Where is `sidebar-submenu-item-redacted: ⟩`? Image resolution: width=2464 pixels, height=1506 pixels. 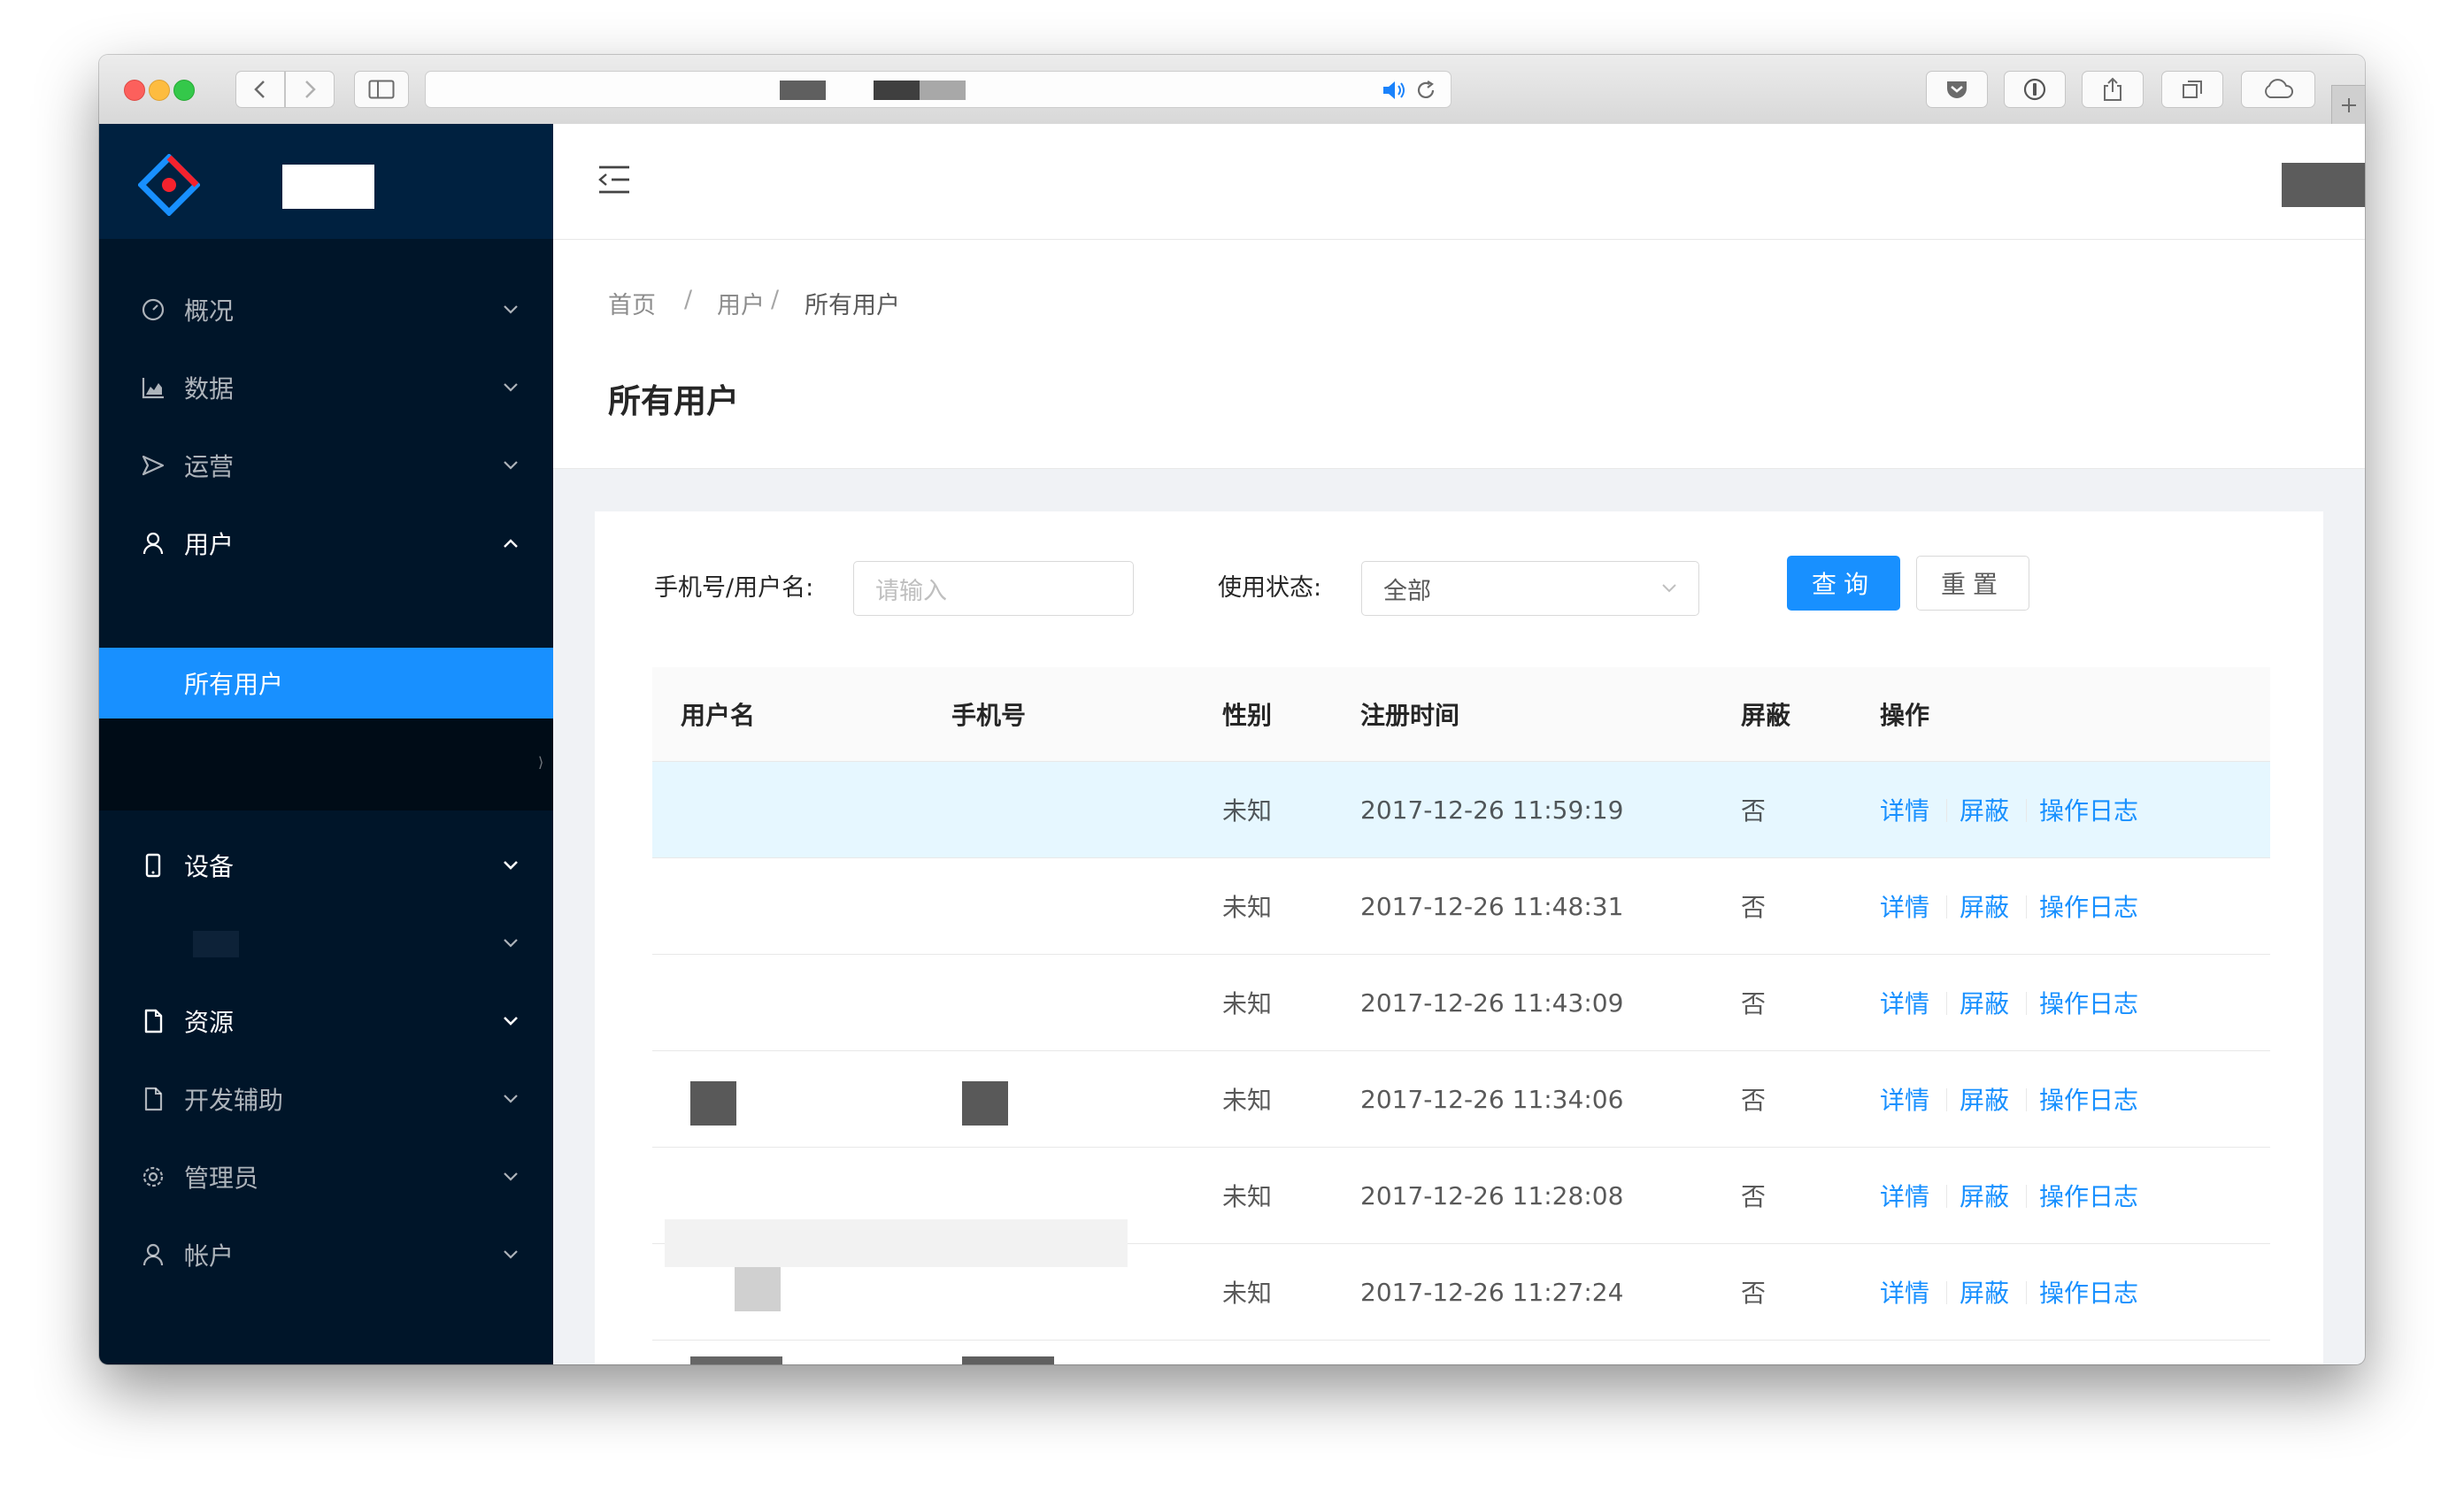
sidebar-submenu-item-redacted: ⟩ is located at coordinates (326, 765).